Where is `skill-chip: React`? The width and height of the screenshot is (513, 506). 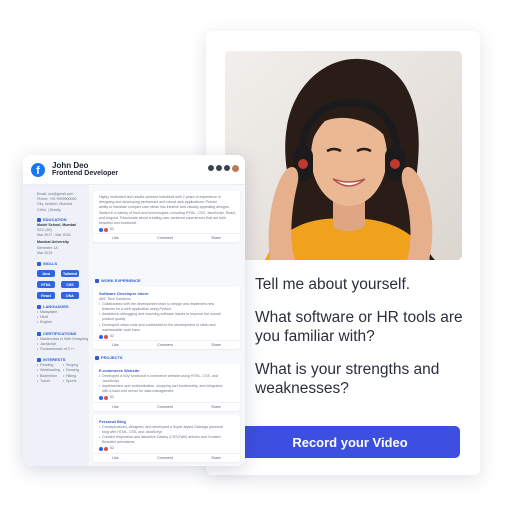
skill-chip: React is located at coordinates (46, 296).